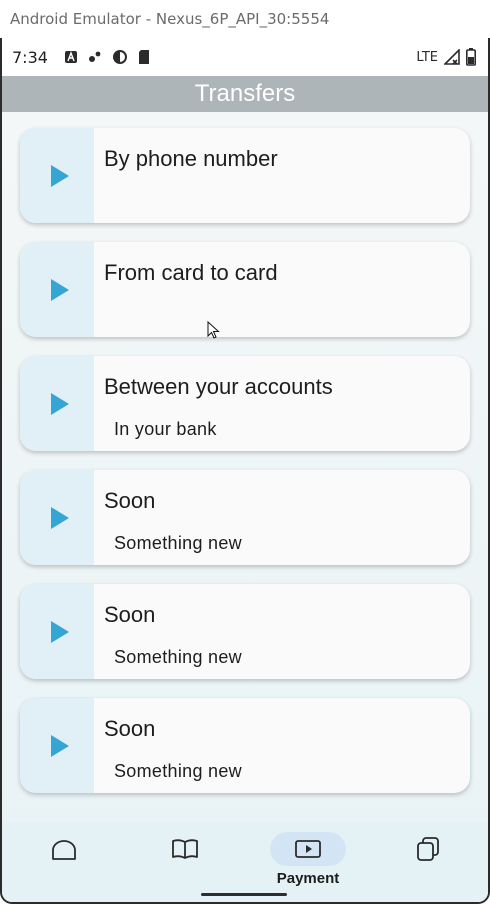 This screenshot has height=904, width=490. I want to click on nav-label-payment: Payment, so click(308, 878).